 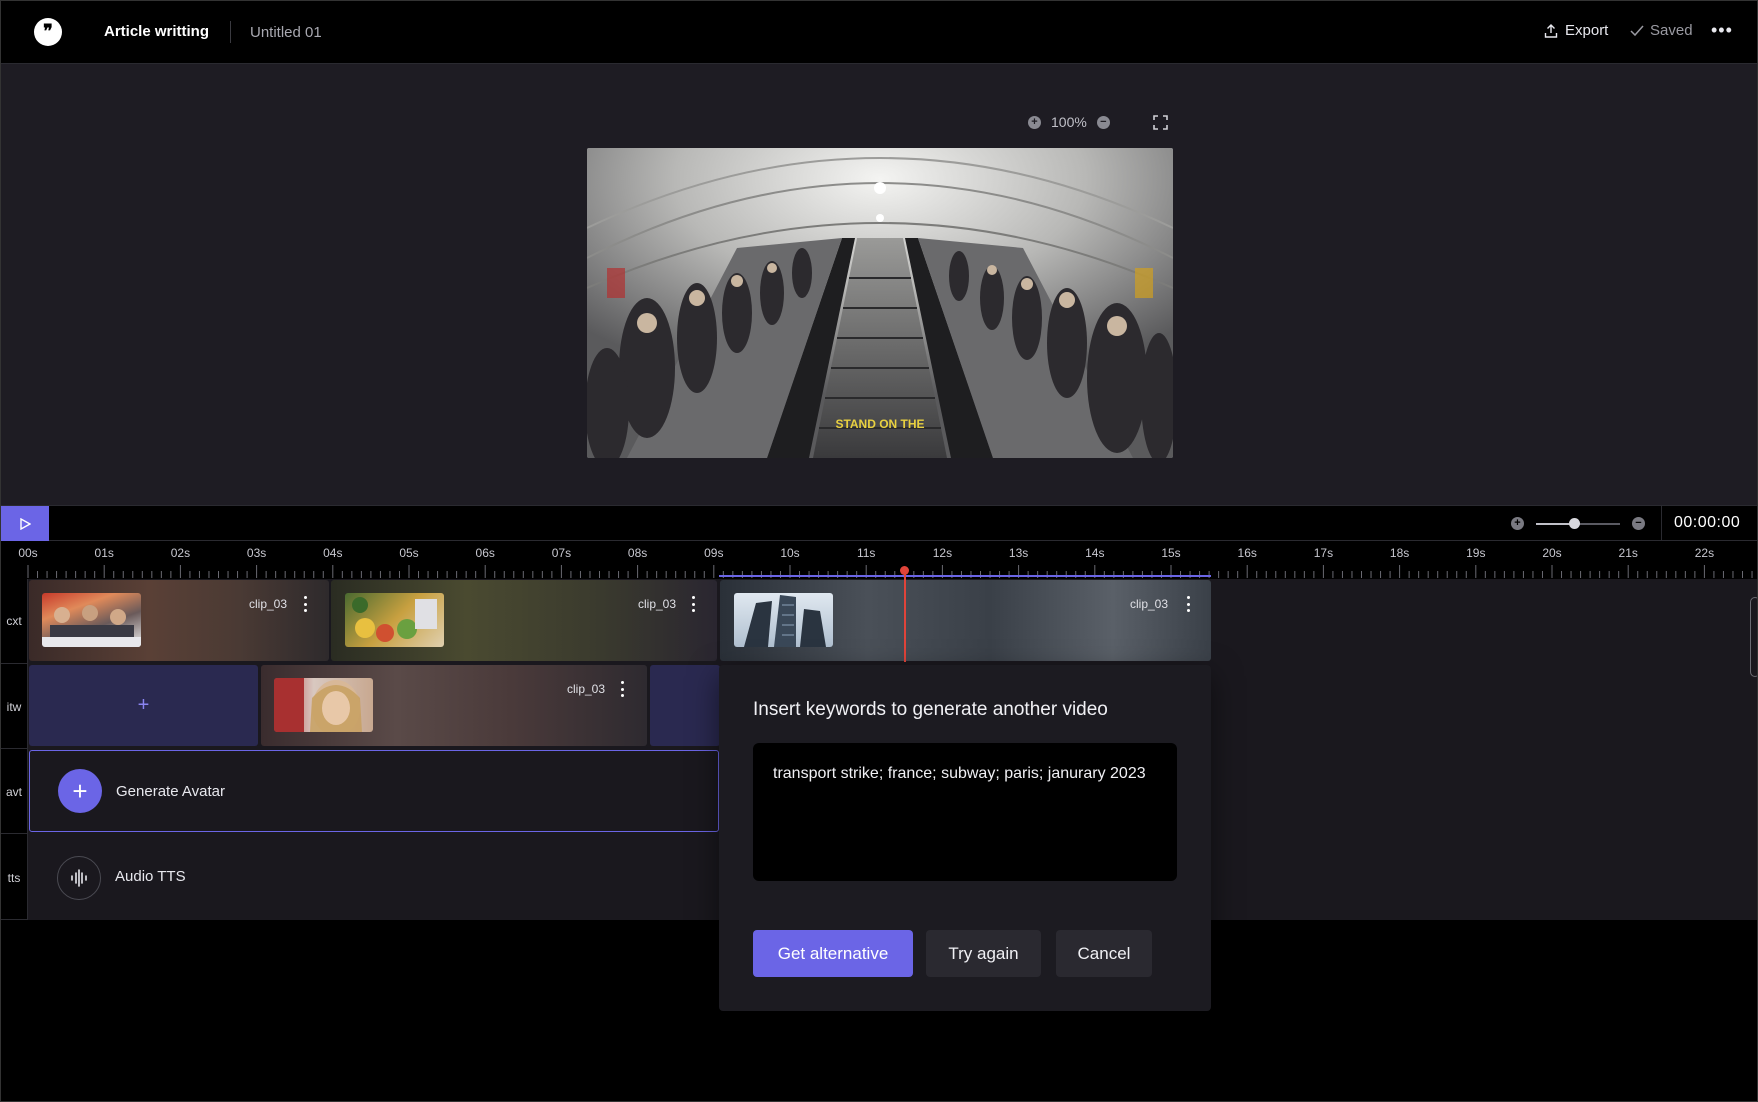 What do you see at coordinates (1576, 30) in the screenshot?
I see `export-button: Export` at bounding box center [1576, 30].